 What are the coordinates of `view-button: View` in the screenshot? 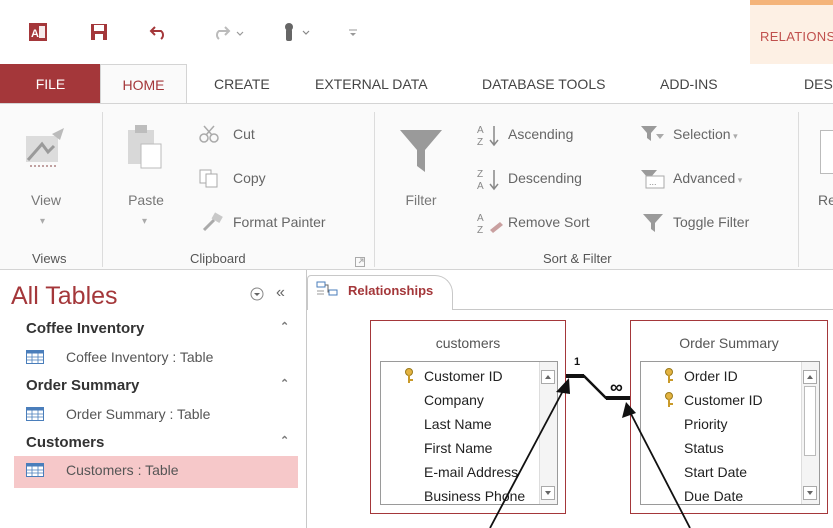 It's located at (46, 200).